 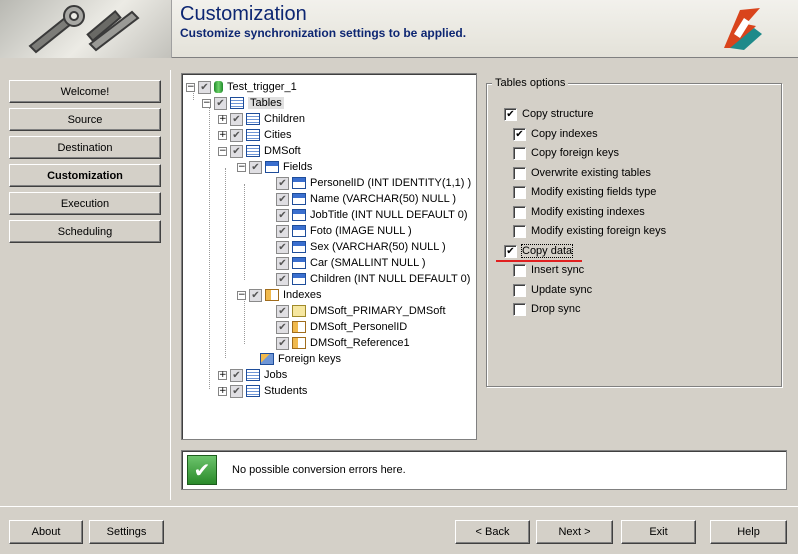 What do you see at coordinates (85, 119) in the screenshot?
I see `nav-source: Source` at bounding box center [85, 119].